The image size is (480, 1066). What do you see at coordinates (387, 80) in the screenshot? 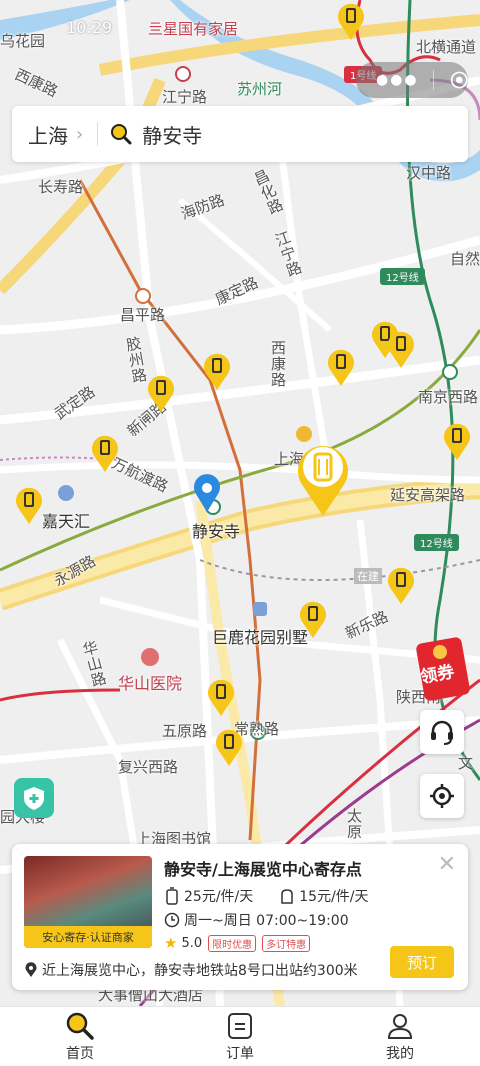
I see `more-icon: ●●●` at bounding box center [387, 80].